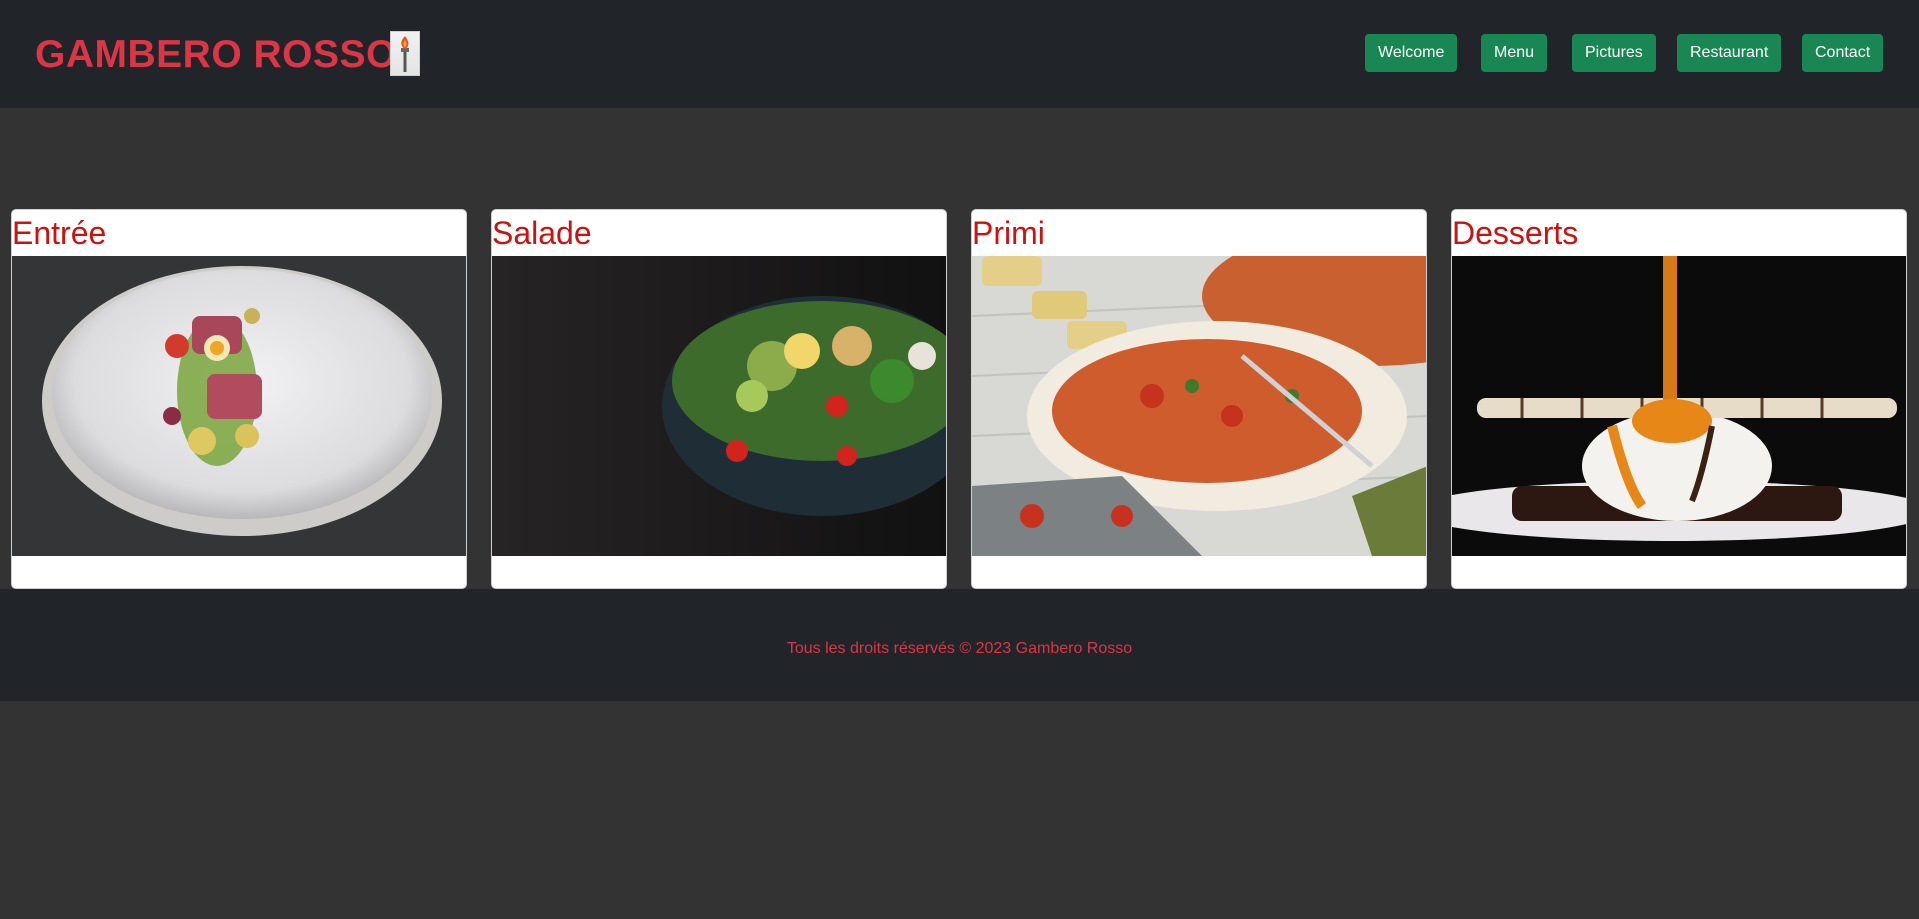 The image size is (1919, 919). I want to click on card-primi: Primi, so click(1199, 399).